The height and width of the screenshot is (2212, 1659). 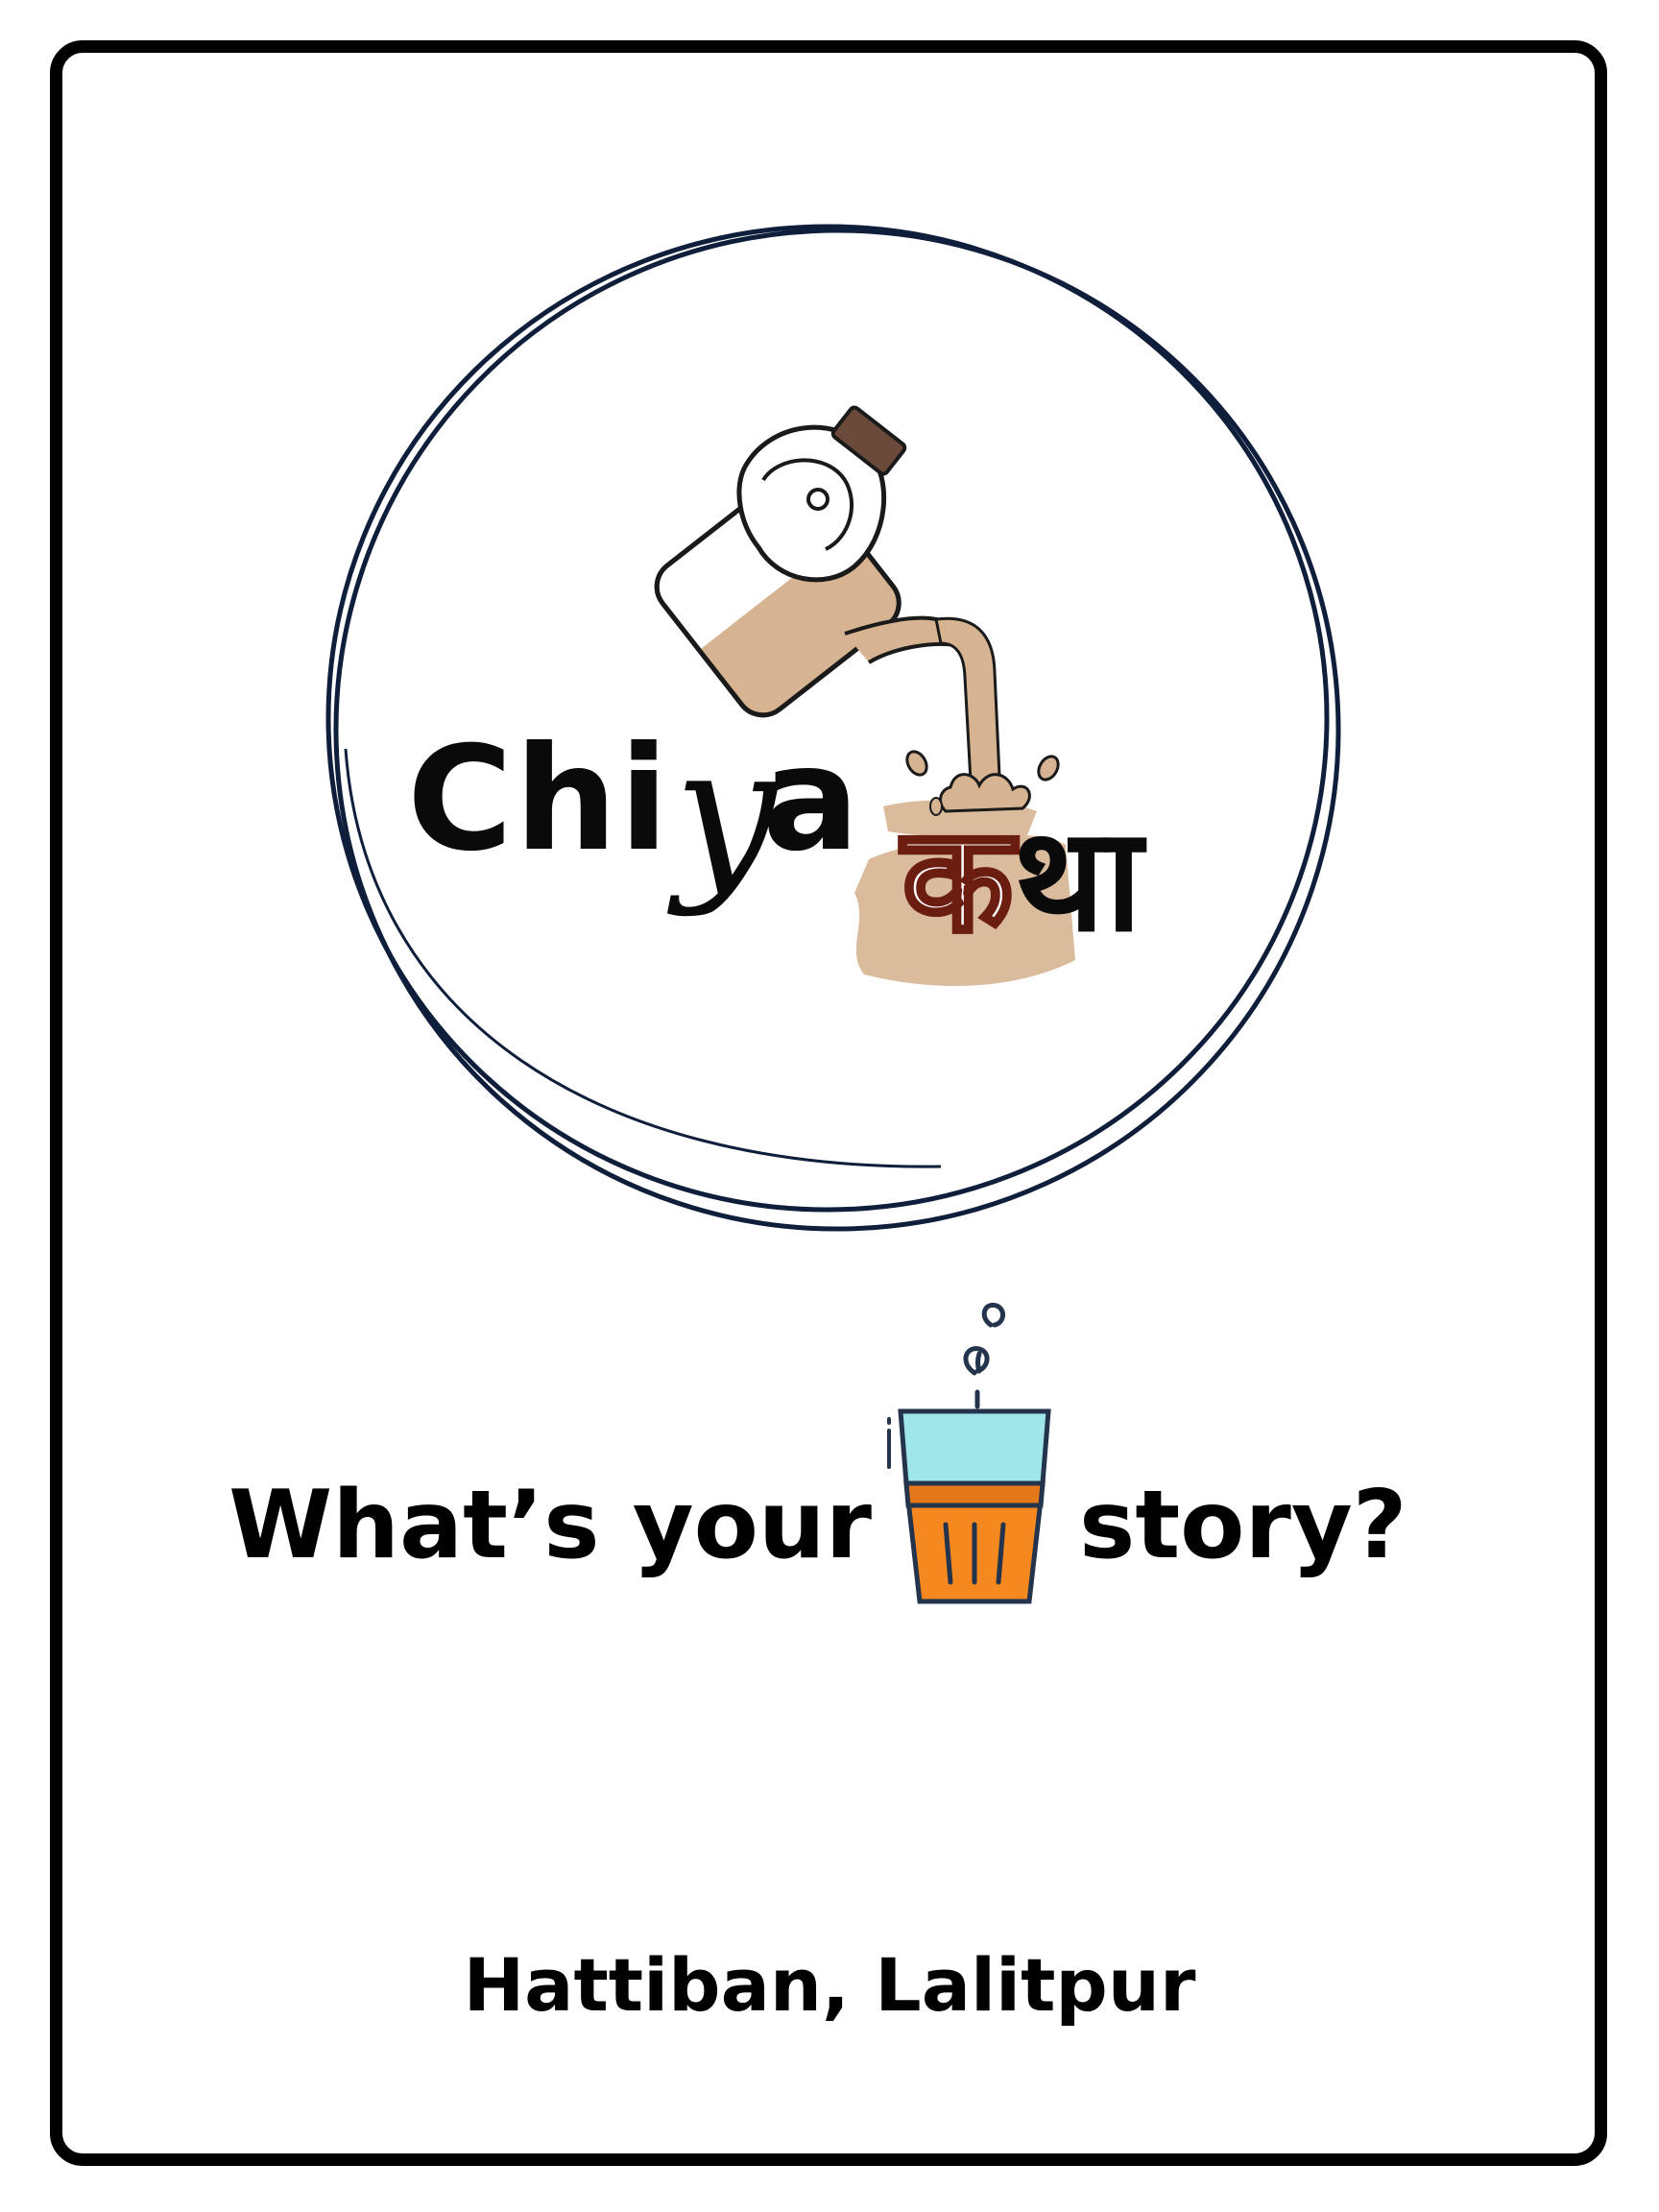 I want to click on tagline-left: What’s your, so click(x=550, y=1525).